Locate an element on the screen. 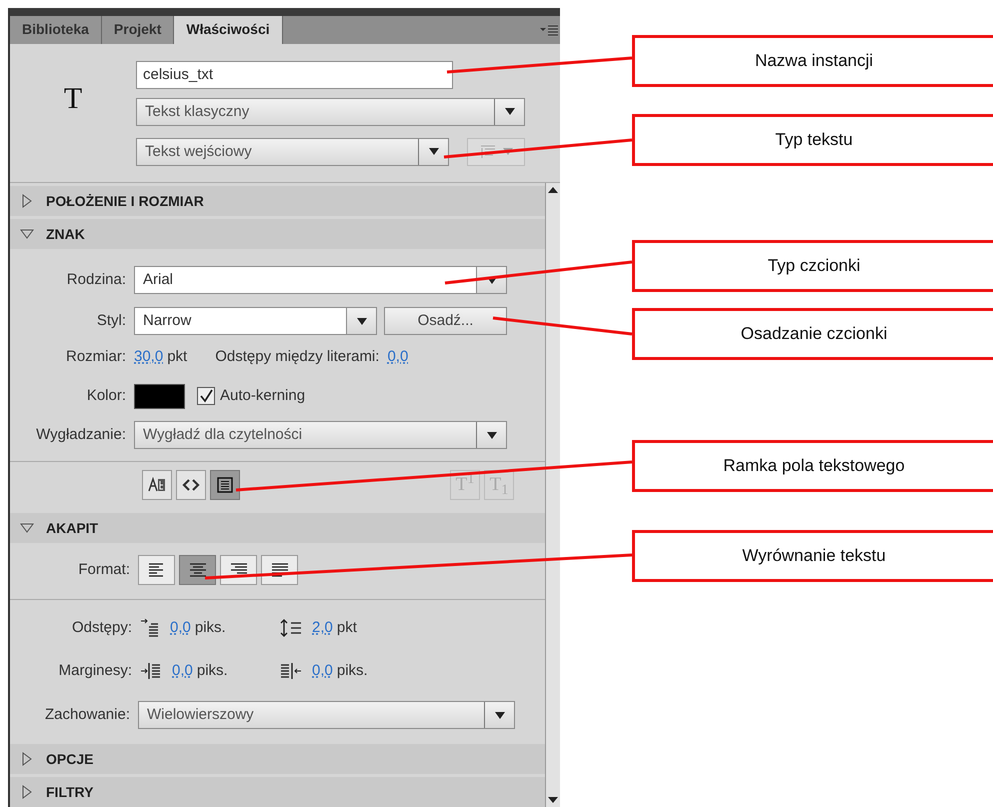  callout-label: Nazwa instancji is located at coordinates (812, 61).